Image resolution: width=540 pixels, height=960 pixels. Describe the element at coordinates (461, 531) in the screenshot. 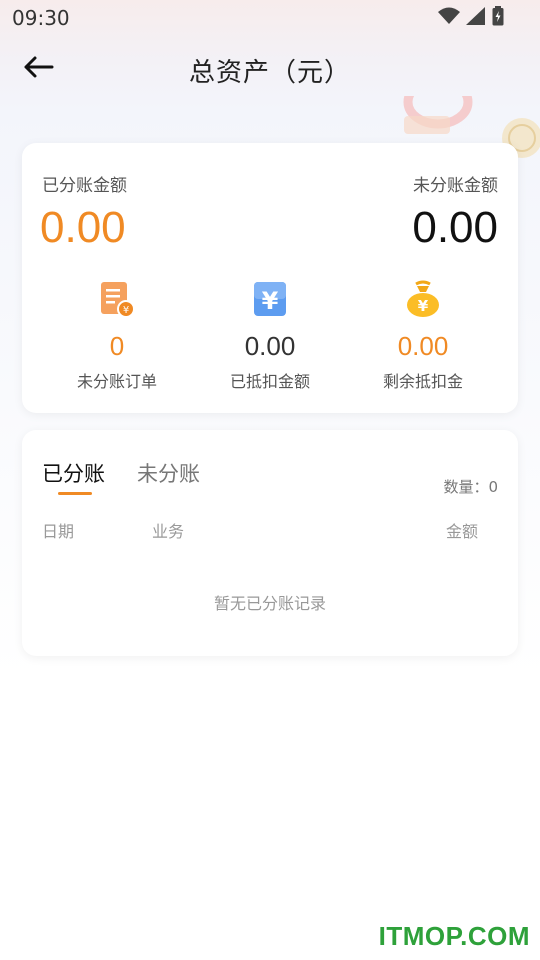

I see `column-header-amount: 金额` at that location.